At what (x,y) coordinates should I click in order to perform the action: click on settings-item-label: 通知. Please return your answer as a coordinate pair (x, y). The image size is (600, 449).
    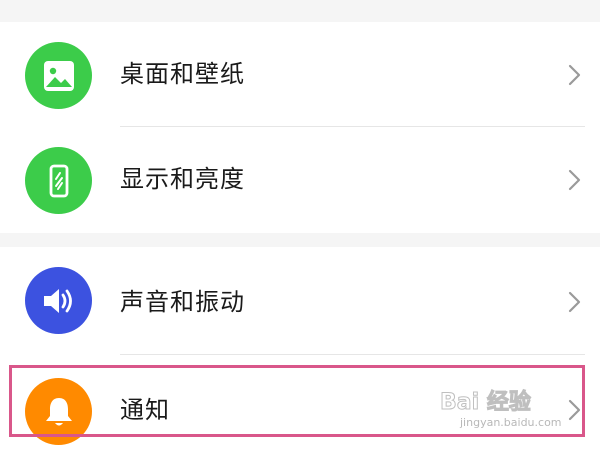
    Looking at the image, I should click on (145, 410).